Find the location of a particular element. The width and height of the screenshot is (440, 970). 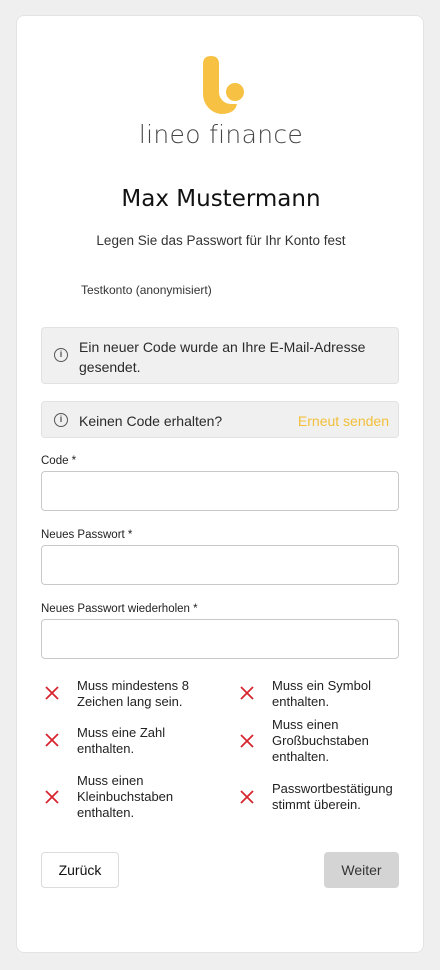

brand-name: lineo finance is located at coordinates (221, 134).